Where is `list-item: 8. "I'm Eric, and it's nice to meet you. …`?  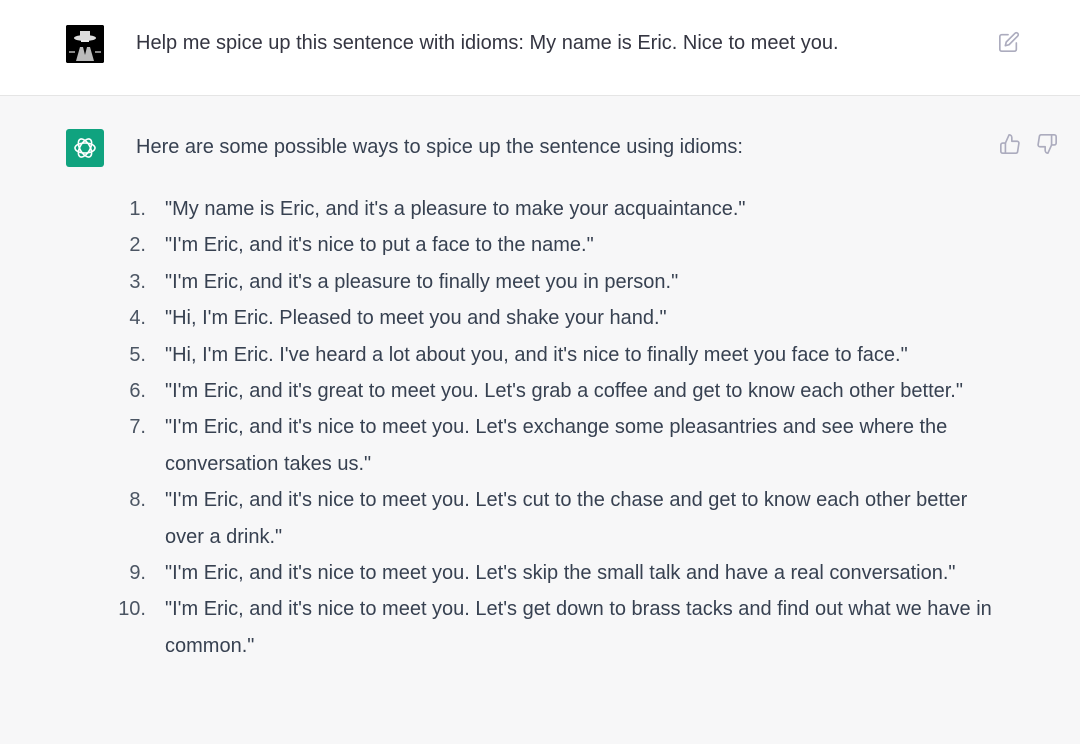 list-item: 8. "I'm Eric, and it's nice to meet you. … is located at coordinates (552, 518).